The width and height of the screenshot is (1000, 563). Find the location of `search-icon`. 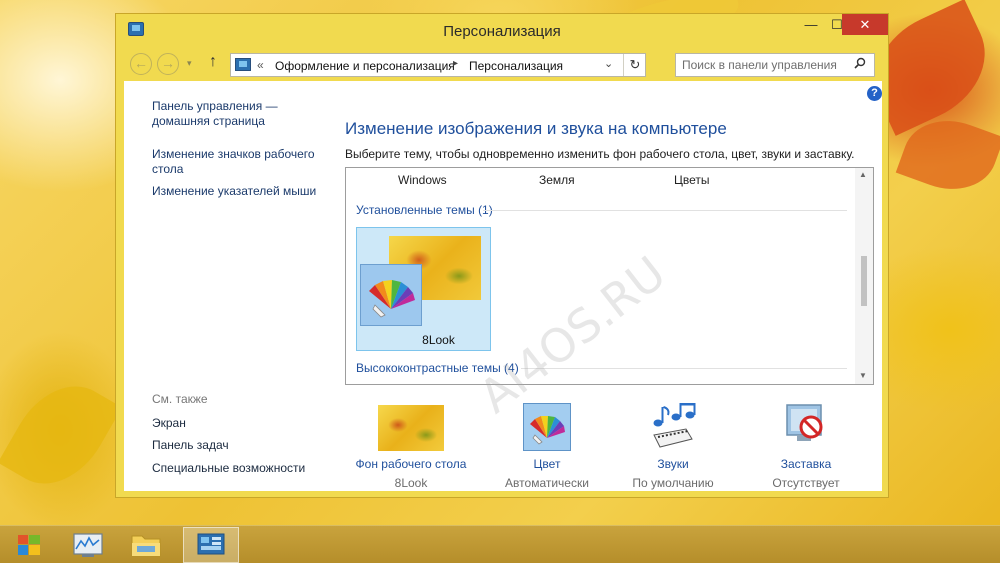

search-icon is located at coordinates (860, 64).